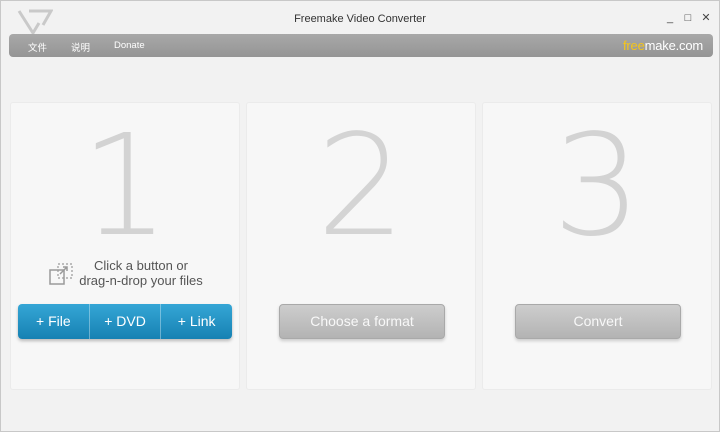  Describe the element at coordinates (141, 280) in the screenshot. I see `hint-line-2: drag-n-drop your files` at that location.